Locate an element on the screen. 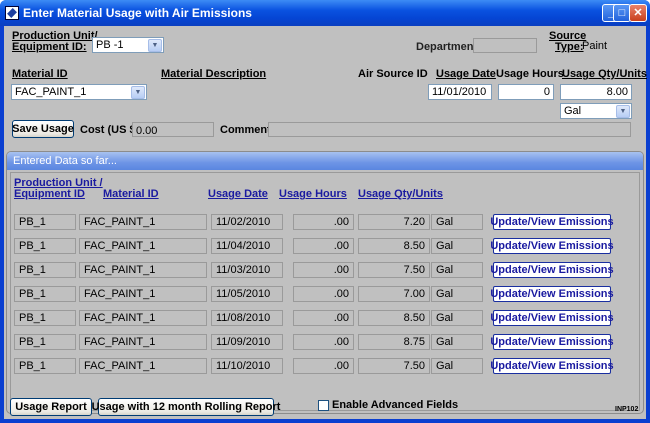  comment-label: Comment: is located at coordinates (247, 130).